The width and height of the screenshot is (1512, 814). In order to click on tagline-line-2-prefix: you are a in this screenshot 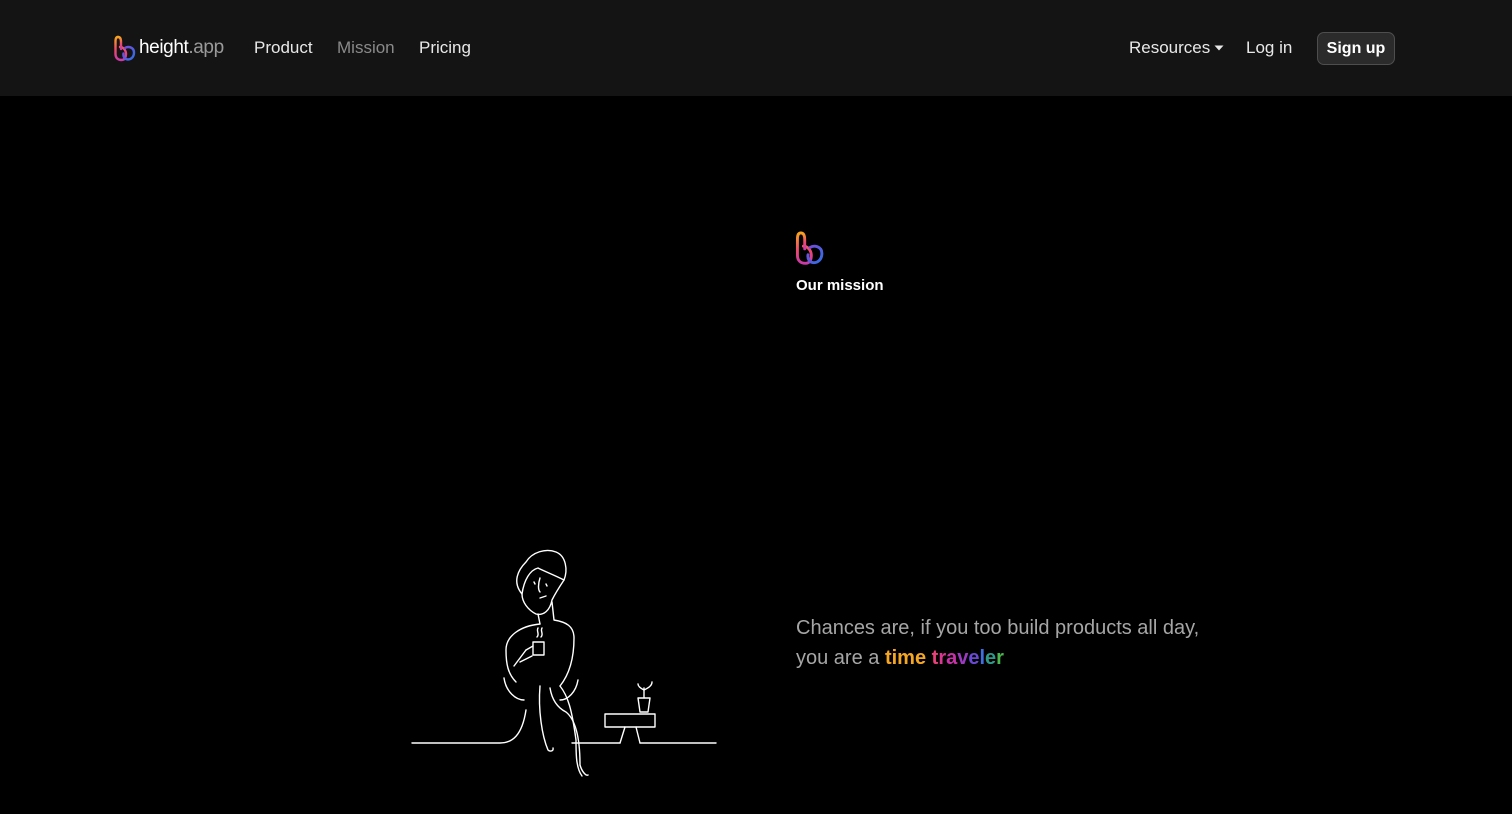, I will do `click(838, 658)`.